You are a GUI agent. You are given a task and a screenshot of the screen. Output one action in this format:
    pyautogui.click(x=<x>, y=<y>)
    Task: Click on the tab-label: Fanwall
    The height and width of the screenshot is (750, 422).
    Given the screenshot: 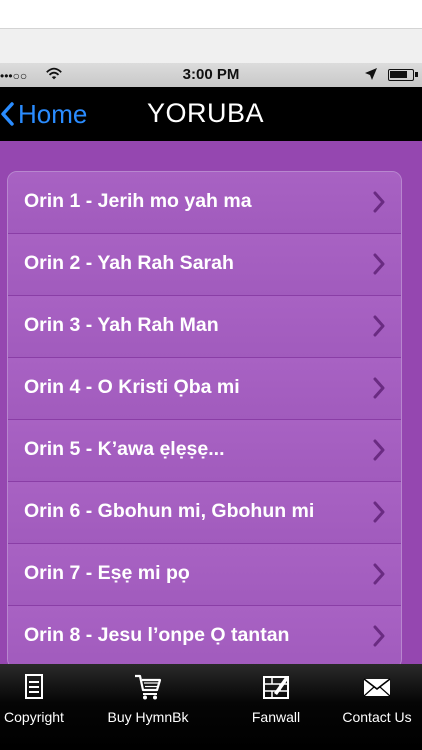 What is the action you would take?
    pyautogui.click(x=276, y=717)
    